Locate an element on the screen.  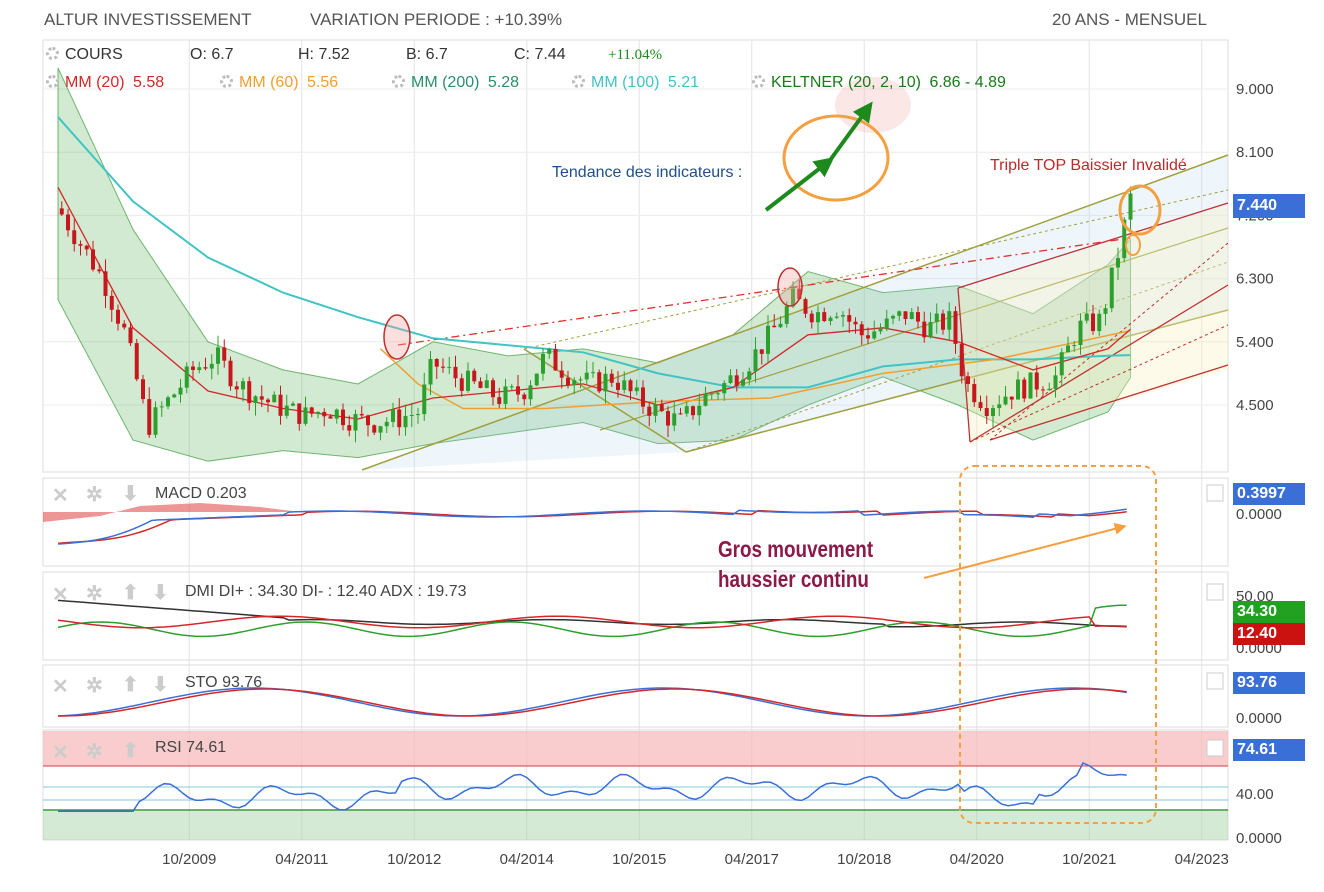
macd-badge: 0.3997 is located at coordinates (1269, 494).